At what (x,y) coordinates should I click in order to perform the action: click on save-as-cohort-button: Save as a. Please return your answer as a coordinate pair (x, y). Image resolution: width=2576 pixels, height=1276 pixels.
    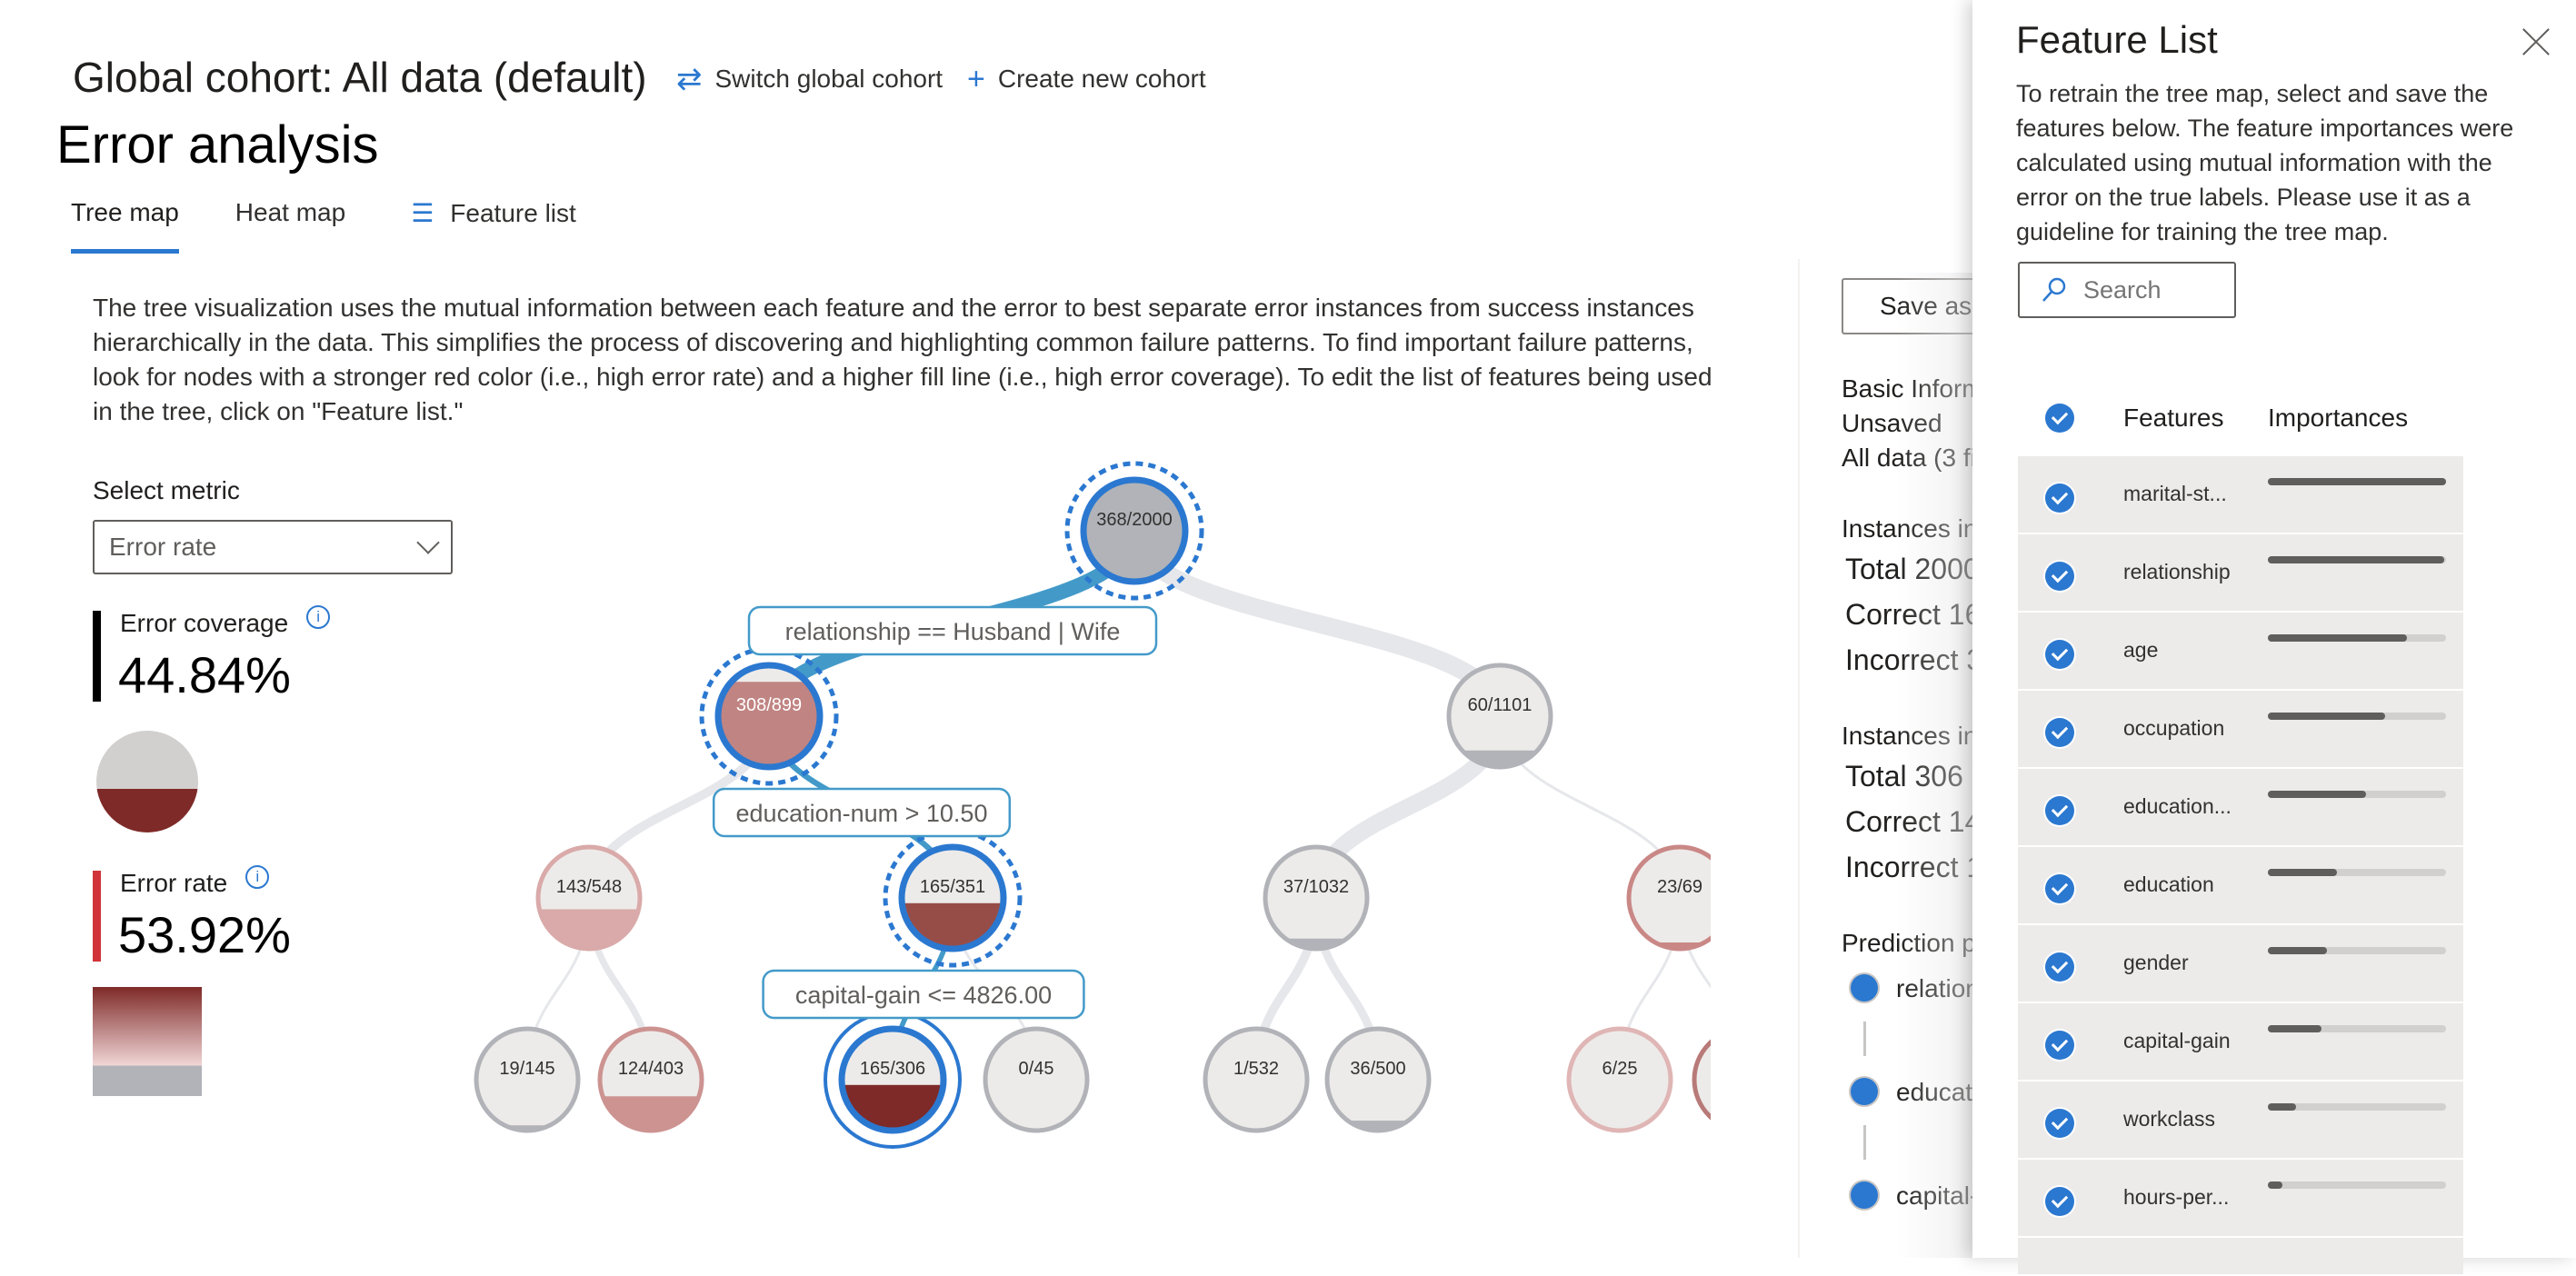
    Looking at the image, I should click on (1910, 306).